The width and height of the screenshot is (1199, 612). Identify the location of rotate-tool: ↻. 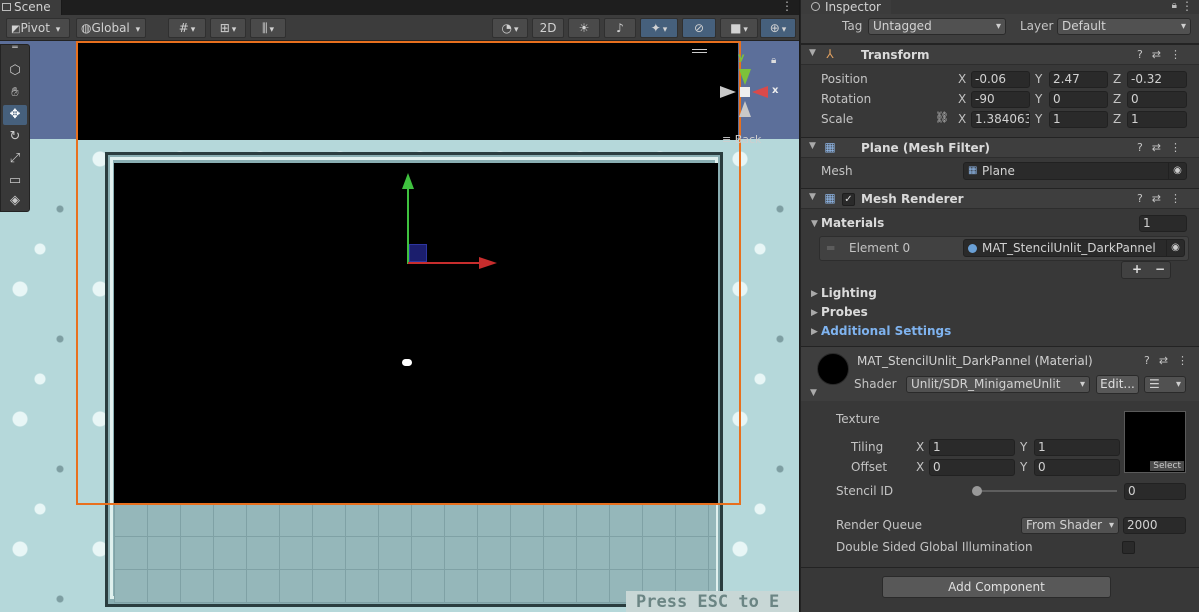
(15, 137).